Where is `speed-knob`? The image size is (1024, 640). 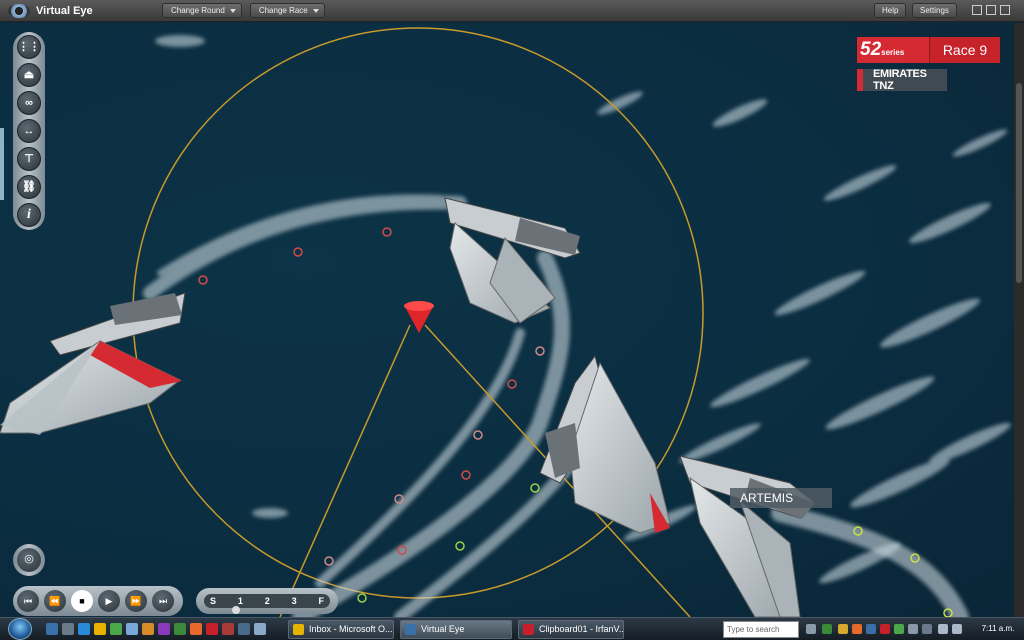
speed-knob is located at coordinates (236, 610).